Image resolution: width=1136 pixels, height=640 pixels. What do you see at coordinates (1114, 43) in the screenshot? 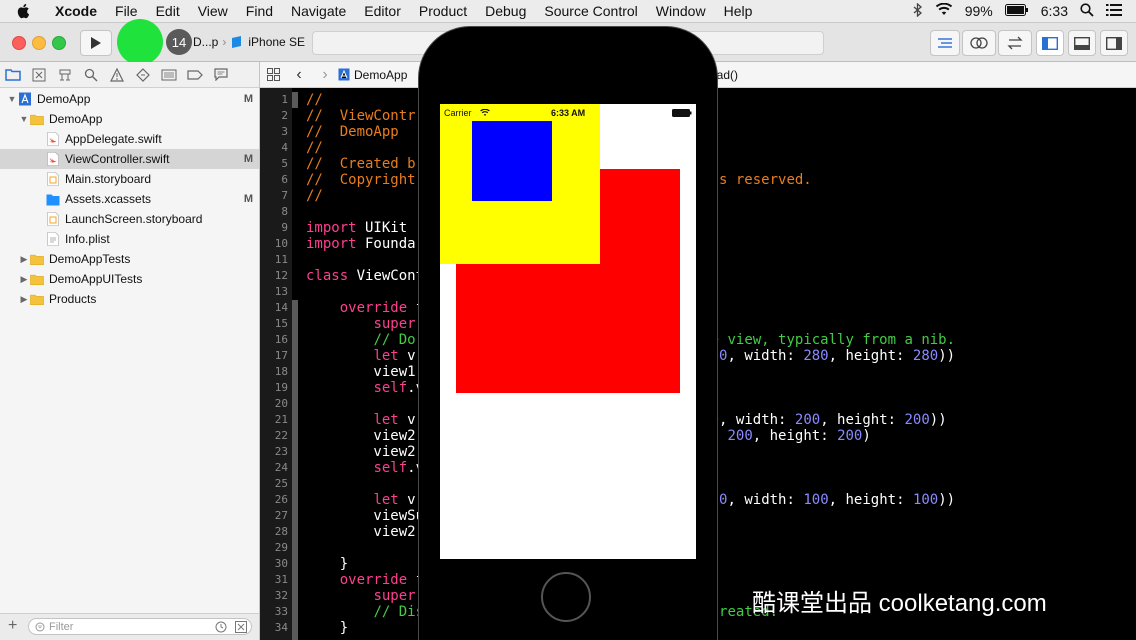
I see `toggle-utilities-button` at bounding box center [1114, 43].